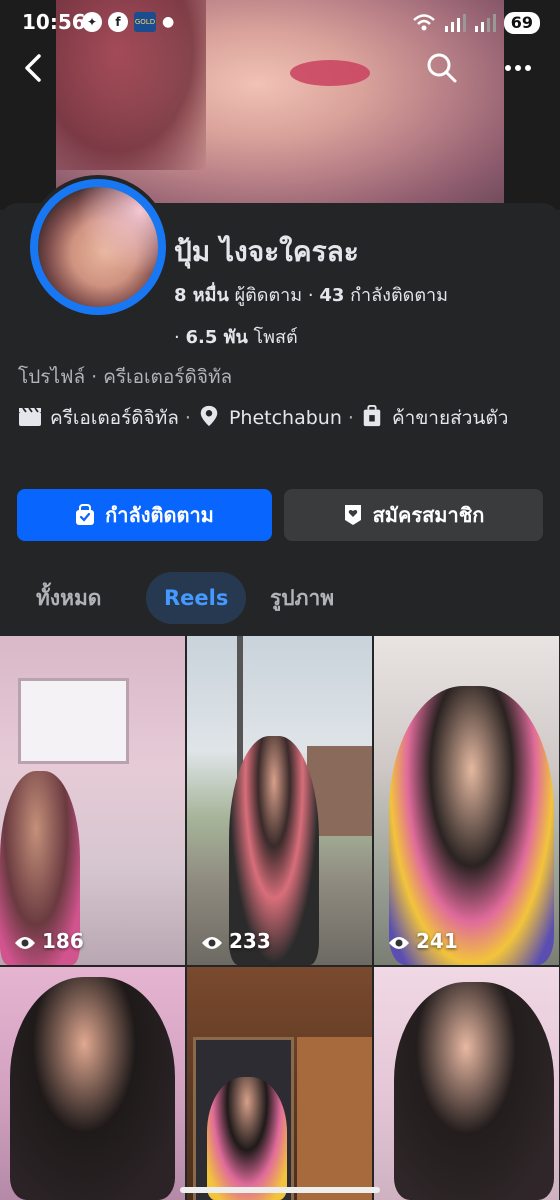 The image size is (560, 1200). Describe the element at coordinates (33, 68) in the screenshot. I see `chevron-left-icon` at that location.